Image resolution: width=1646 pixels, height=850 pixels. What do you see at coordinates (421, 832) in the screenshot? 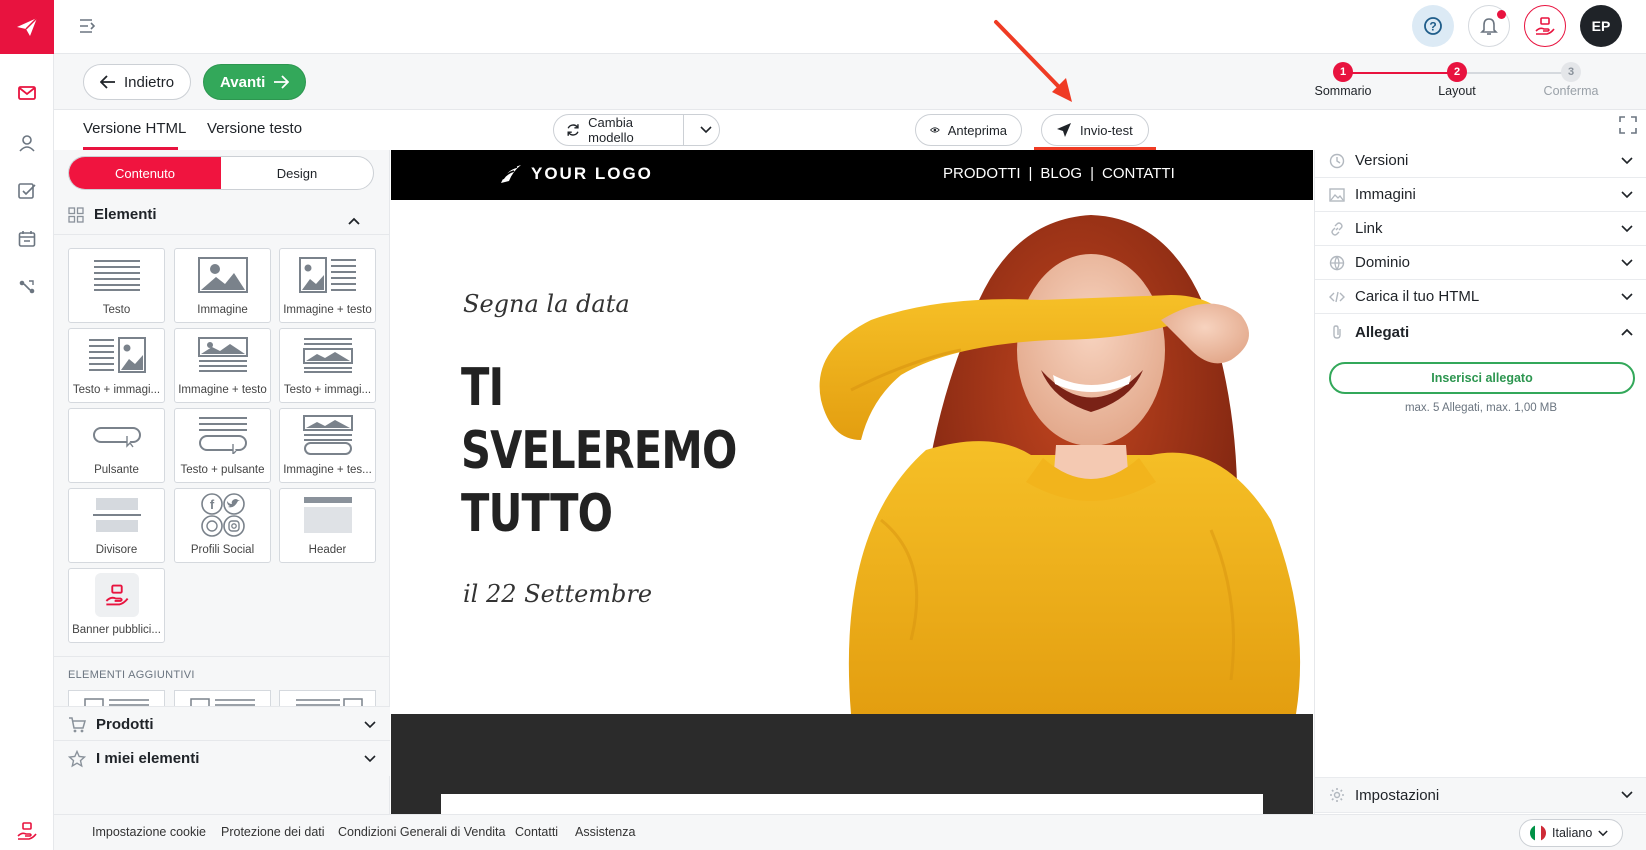
I see `footer-link-terms: Condizioni Generali di Vendita` at bounding box center [421, 832].